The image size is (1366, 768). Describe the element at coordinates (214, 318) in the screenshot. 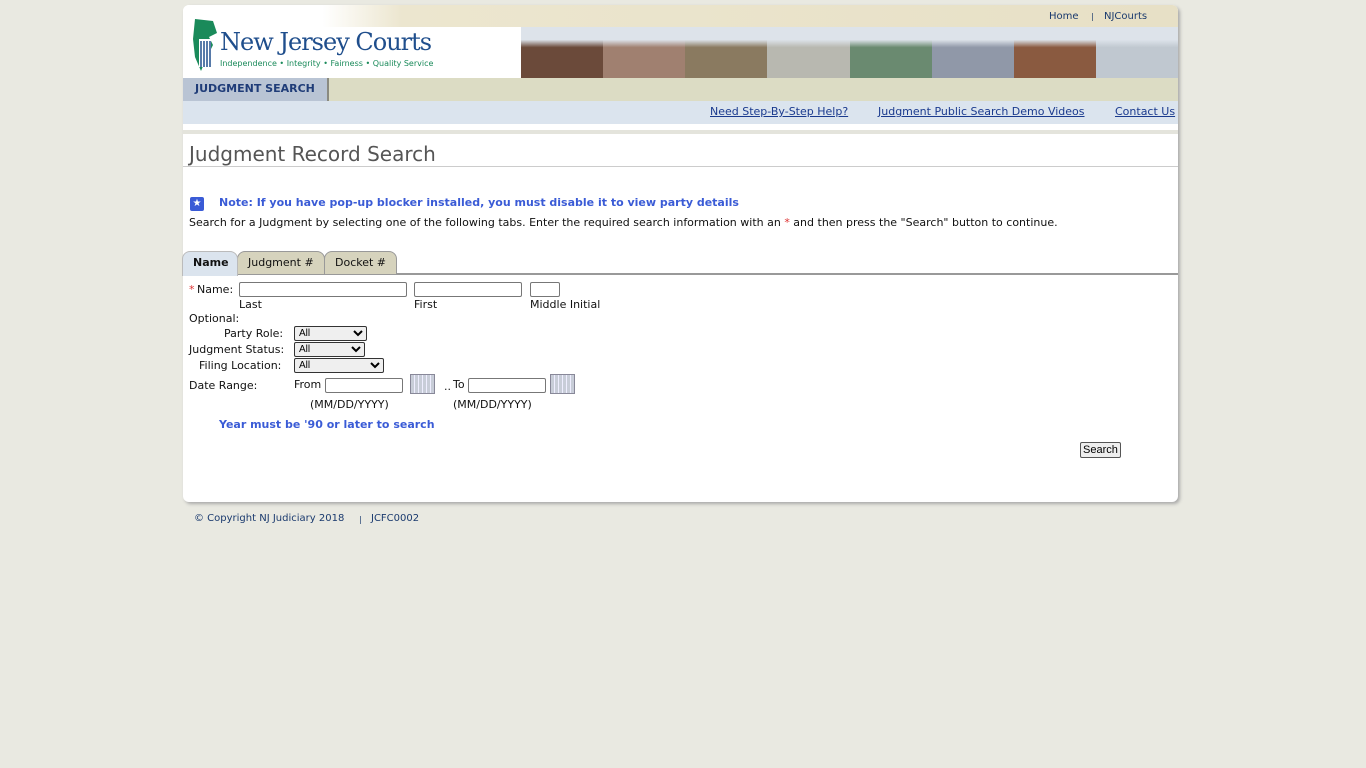

I see `optional-label: Optional:` at that location.